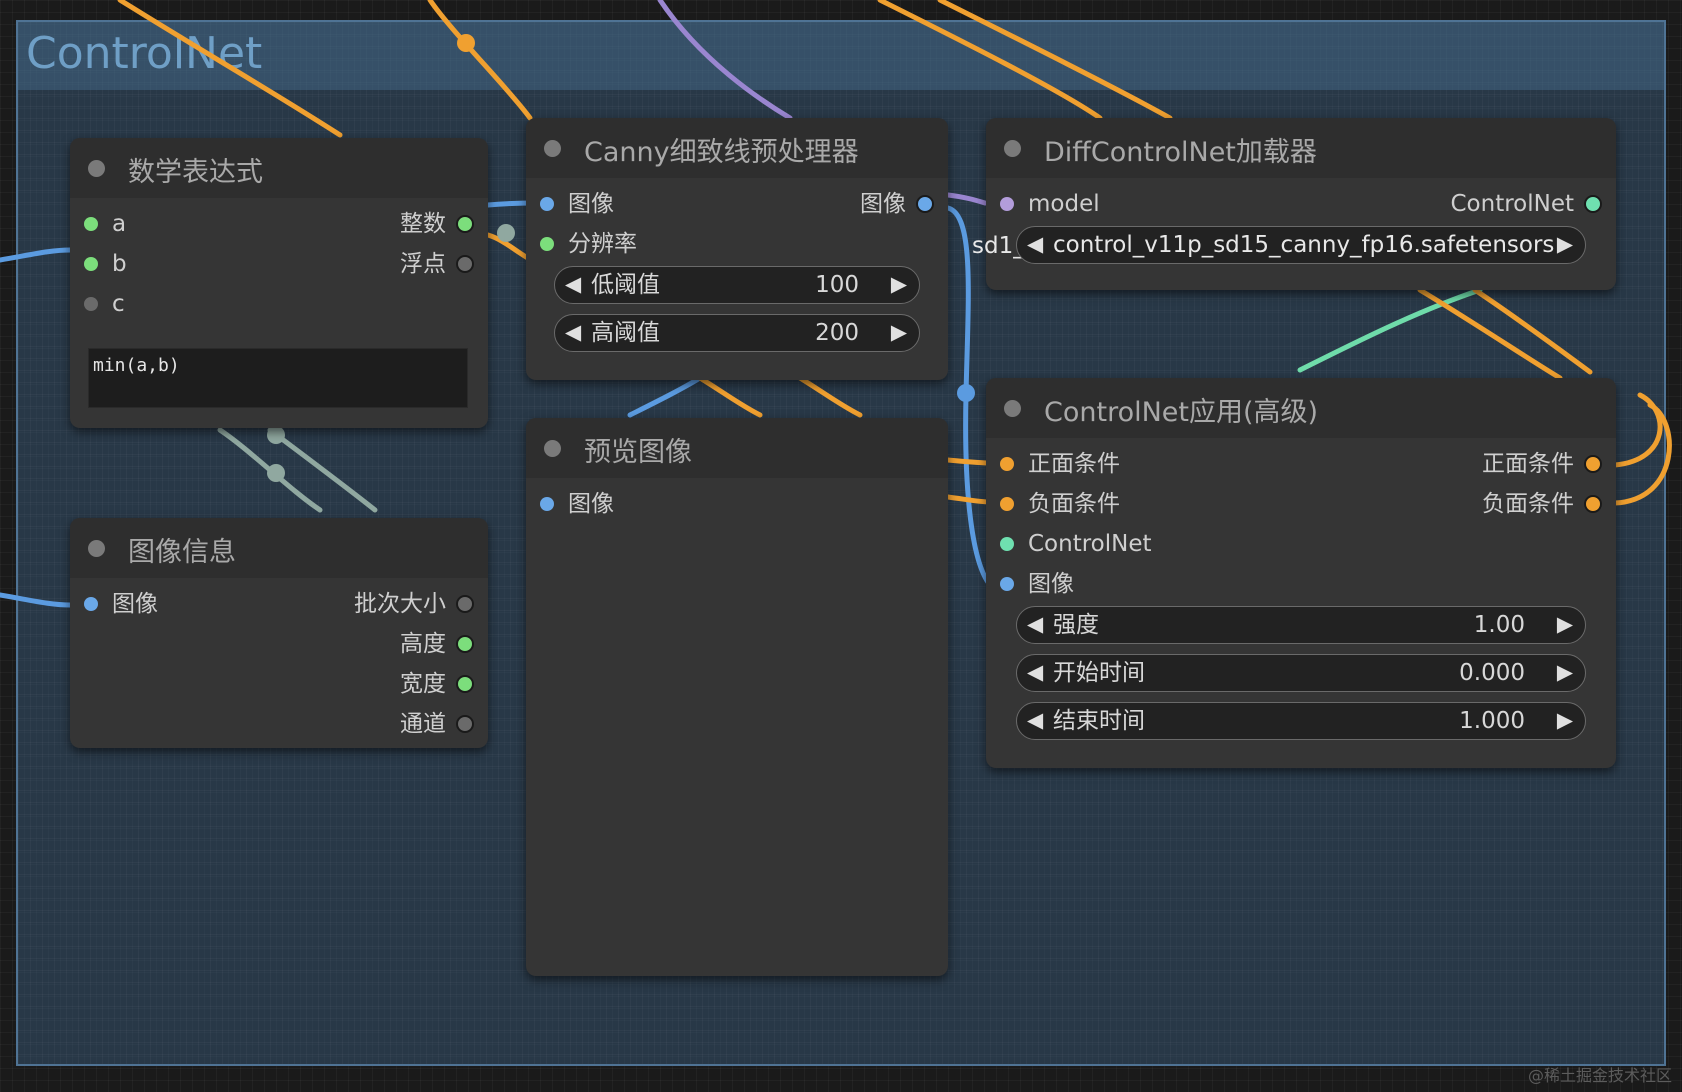 The width and height of the screenshot is (1682, 1092). I want to click on node-title: DiffControlNet加载器, so click(1180, 152).